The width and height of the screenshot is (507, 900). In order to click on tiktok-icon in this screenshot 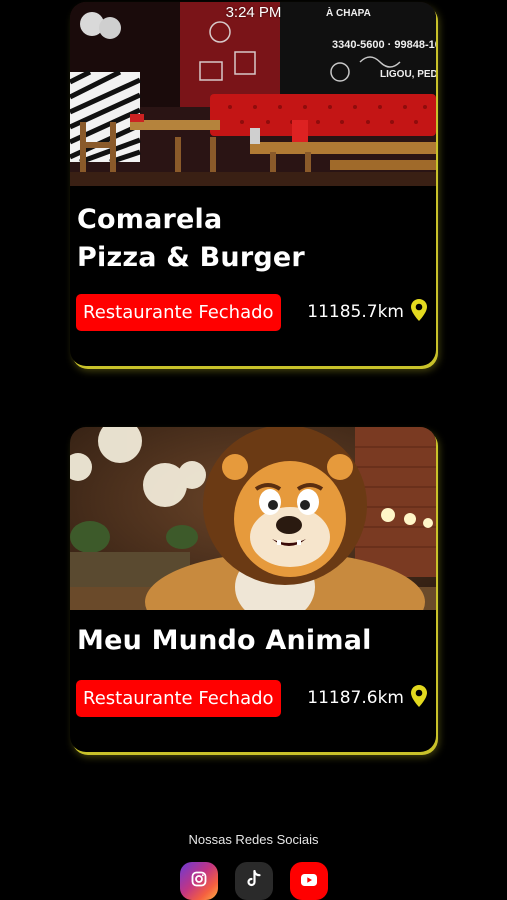, I will do `click(254, 880)`.